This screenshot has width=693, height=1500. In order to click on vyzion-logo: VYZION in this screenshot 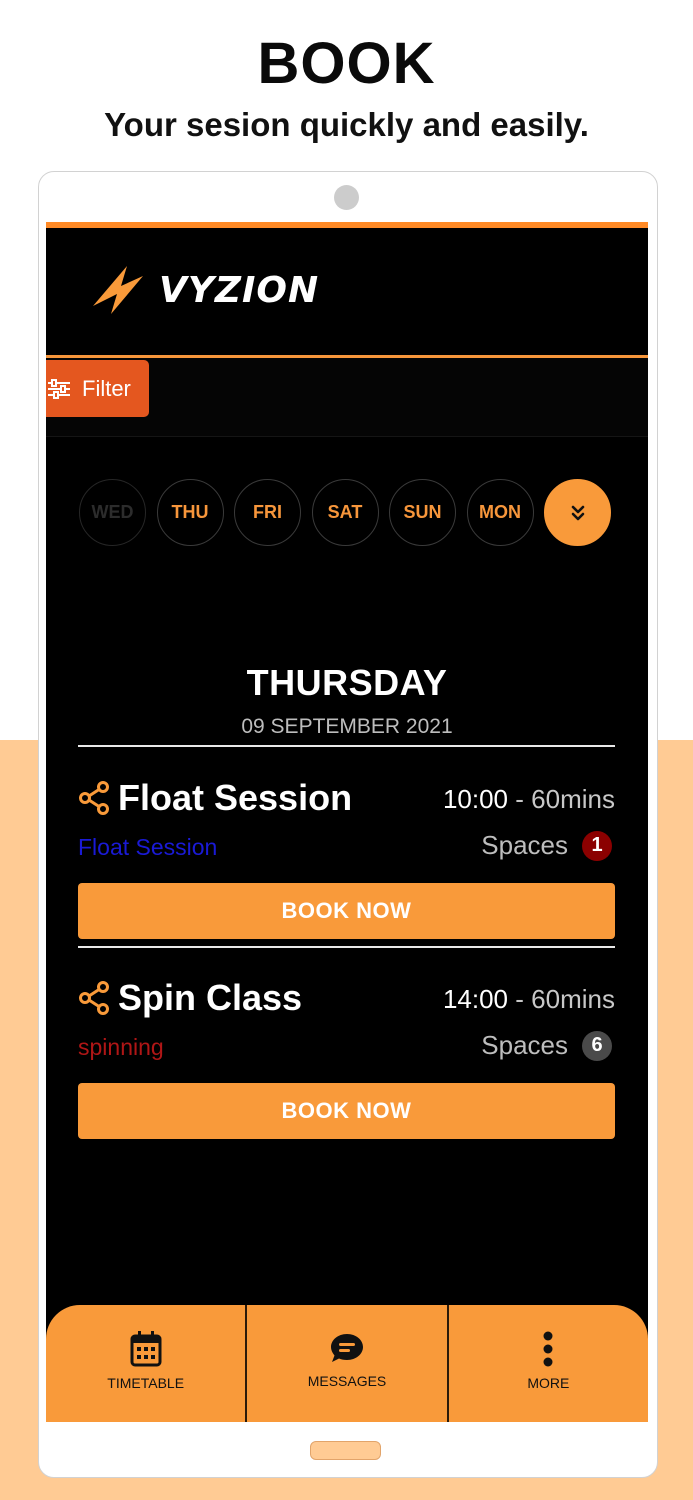, I will do `click(205, 290)`.